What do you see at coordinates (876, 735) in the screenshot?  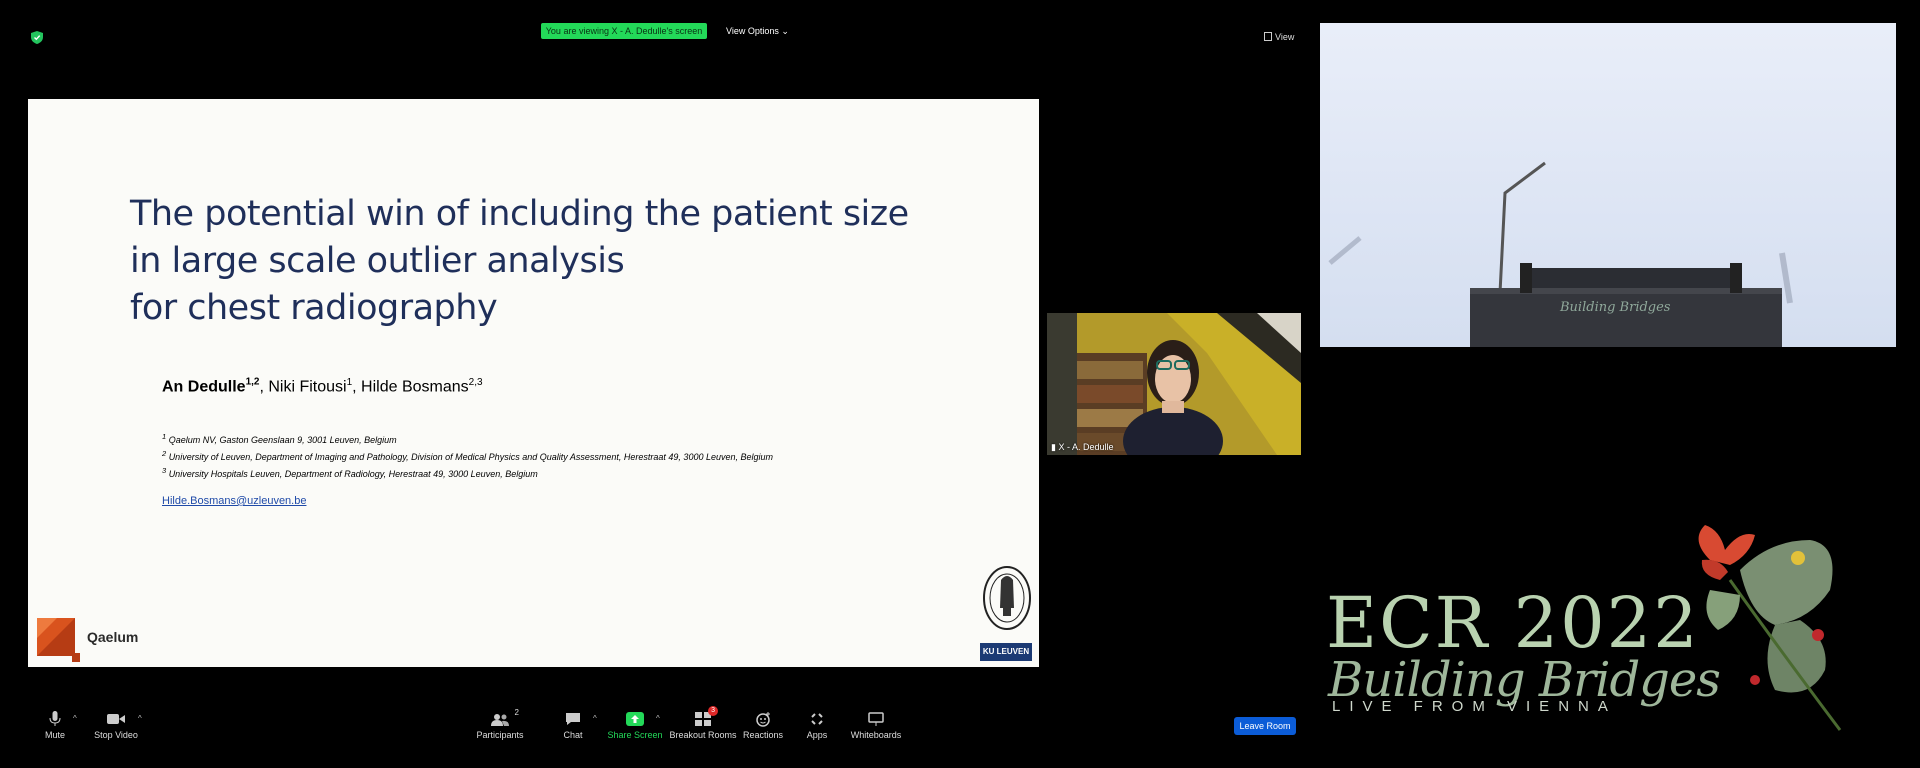 I see `whiteboards-label: Whiteboards` at bounding box center [876, 735].